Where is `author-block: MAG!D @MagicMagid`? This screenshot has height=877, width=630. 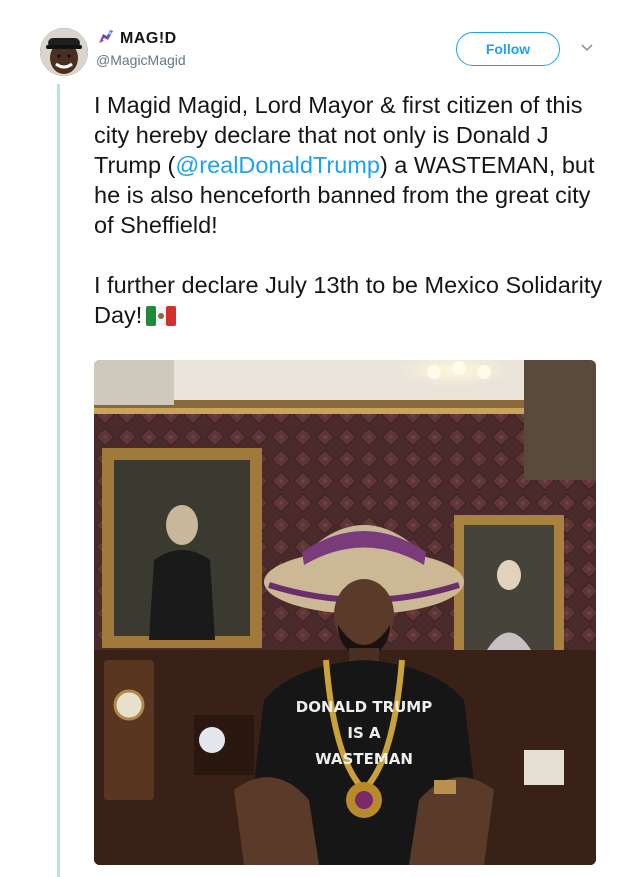
author-block: MAG!D @MagicMagid is located at coordinates (141, 48).